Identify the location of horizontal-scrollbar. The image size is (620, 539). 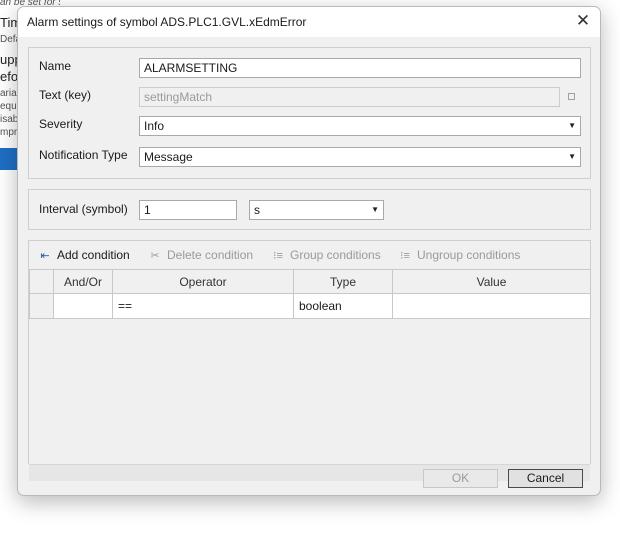
(309, 472).